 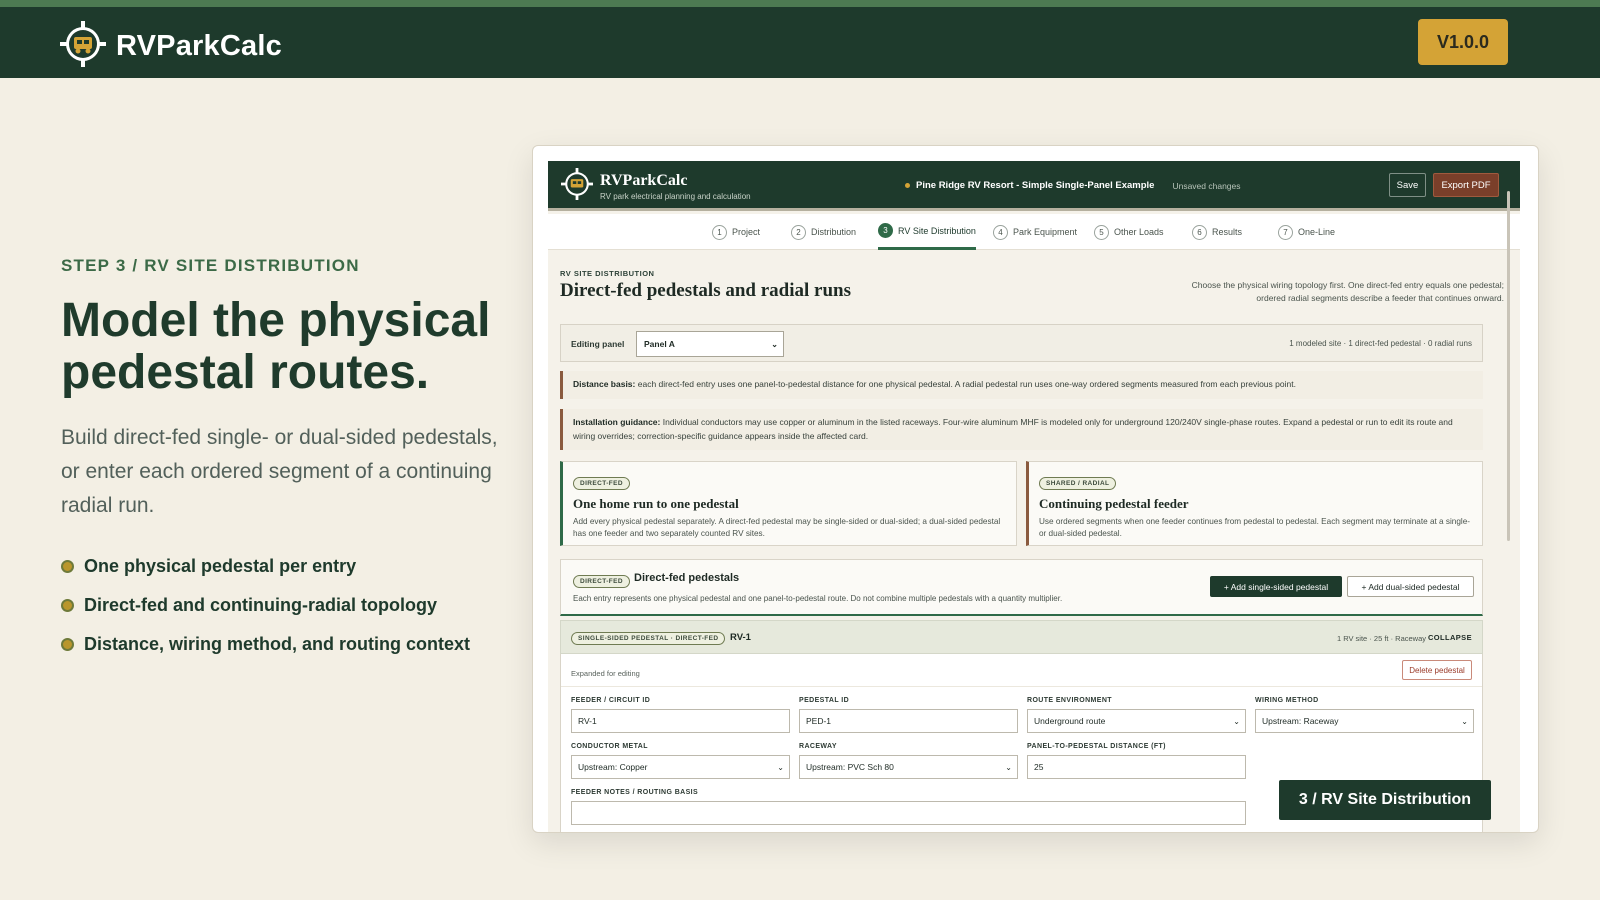 I want to click on rv-crosshair-logo-icon, so click(x=83, y=46).